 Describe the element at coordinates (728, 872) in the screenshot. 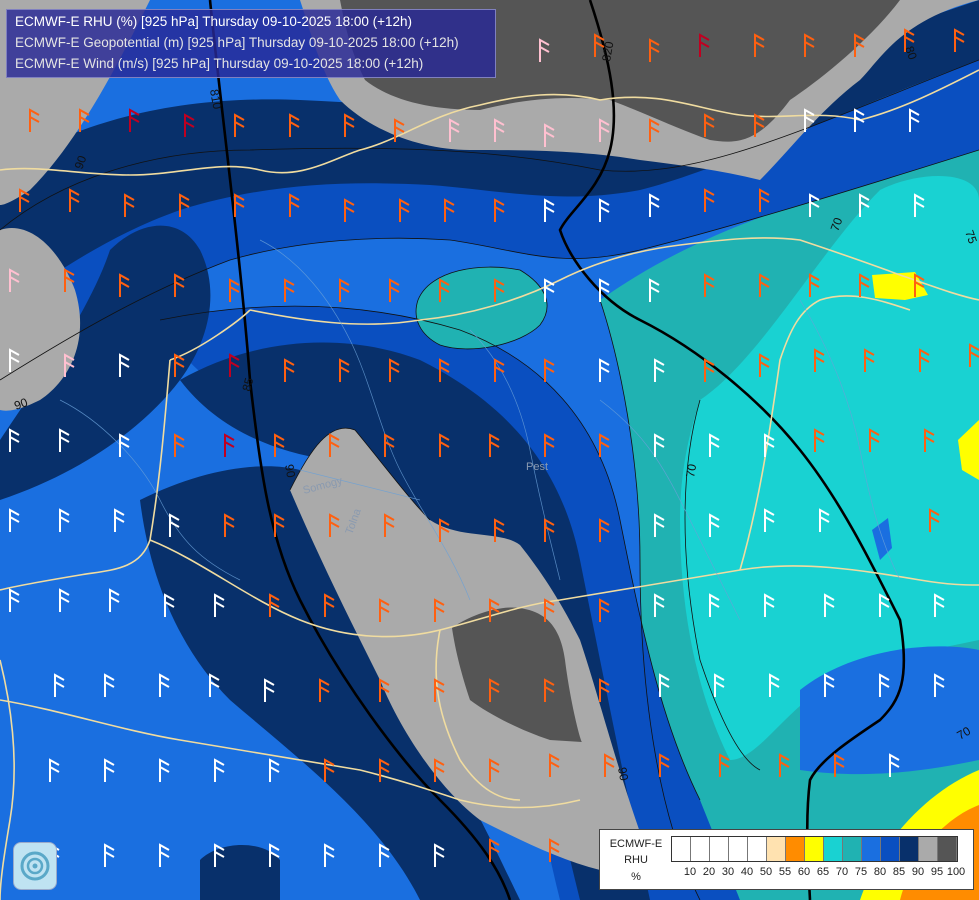

I see `legend-tick-label: 30` at that location.